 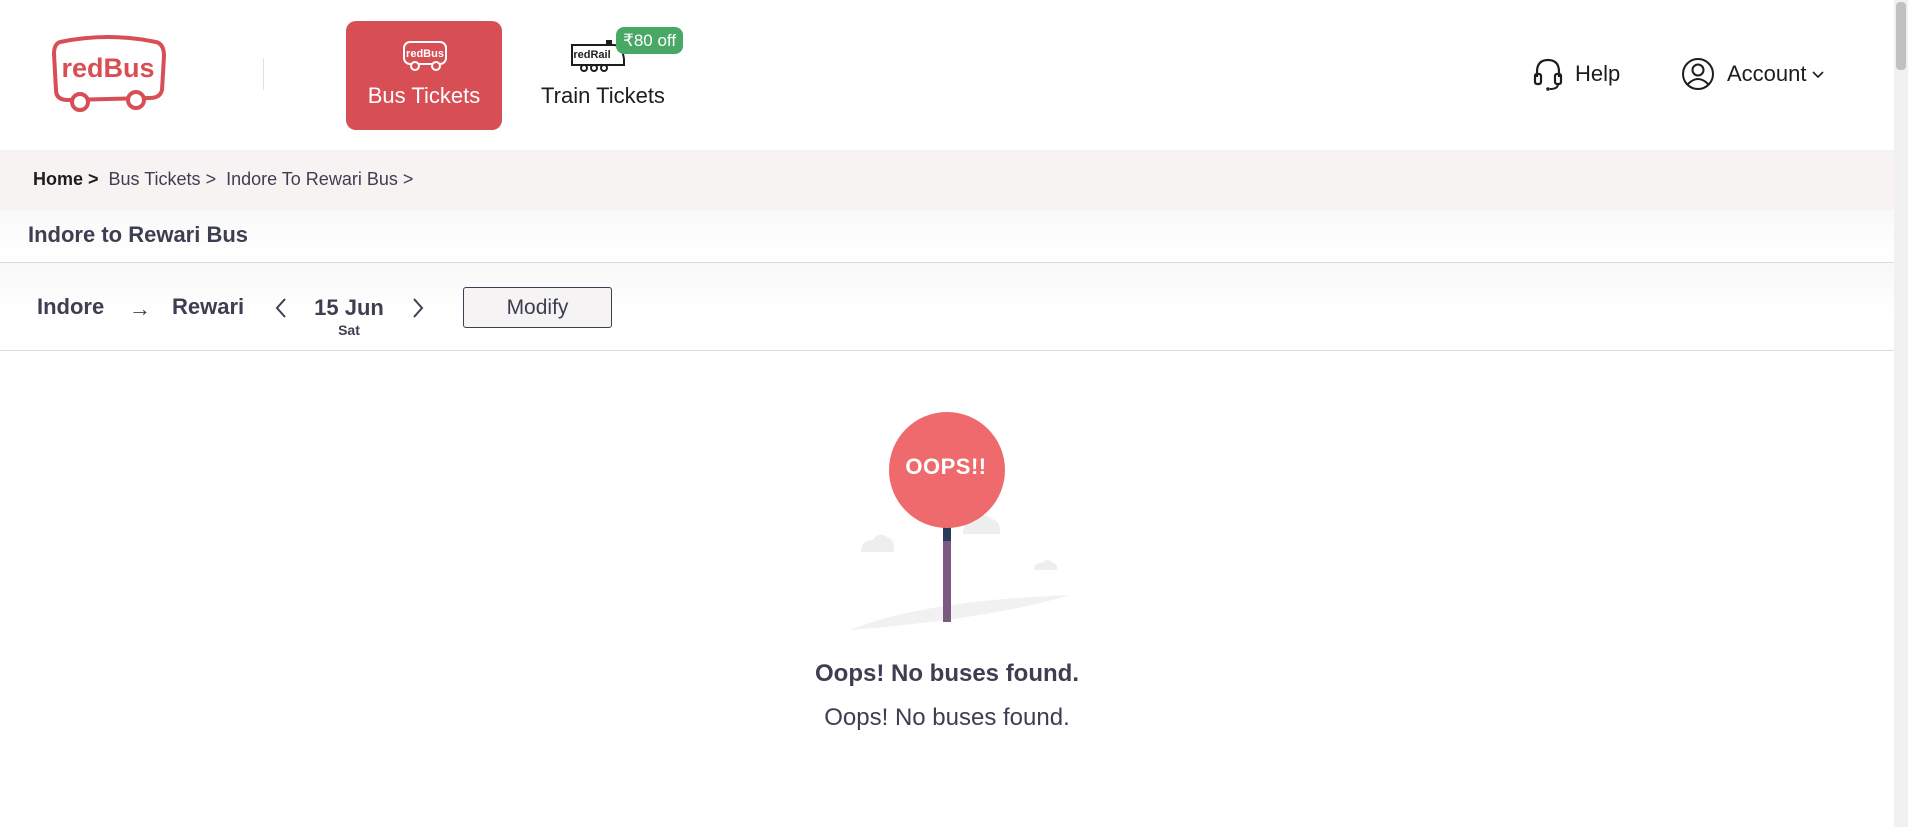 What do you see at coordinates (138, 234) in the screenshot?
I see `page-title: Indore to Rewari Bus` at bounding box center [138, 234].